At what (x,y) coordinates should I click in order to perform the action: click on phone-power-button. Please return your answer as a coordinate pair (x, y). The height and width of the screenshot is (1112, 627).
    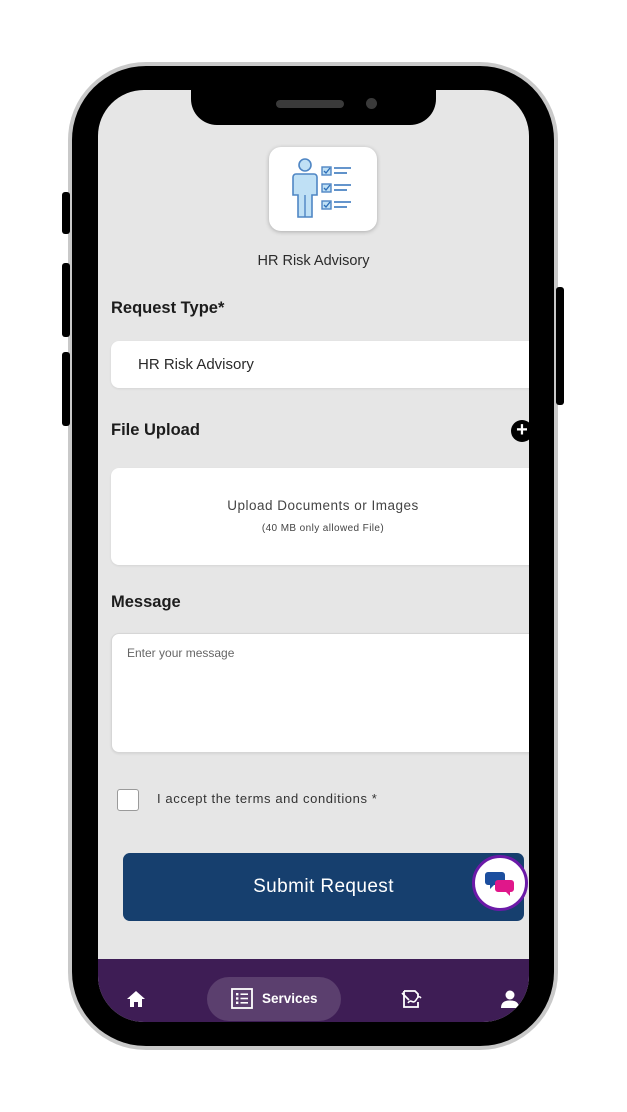
    Looking at the image, I should click on (560, 346).